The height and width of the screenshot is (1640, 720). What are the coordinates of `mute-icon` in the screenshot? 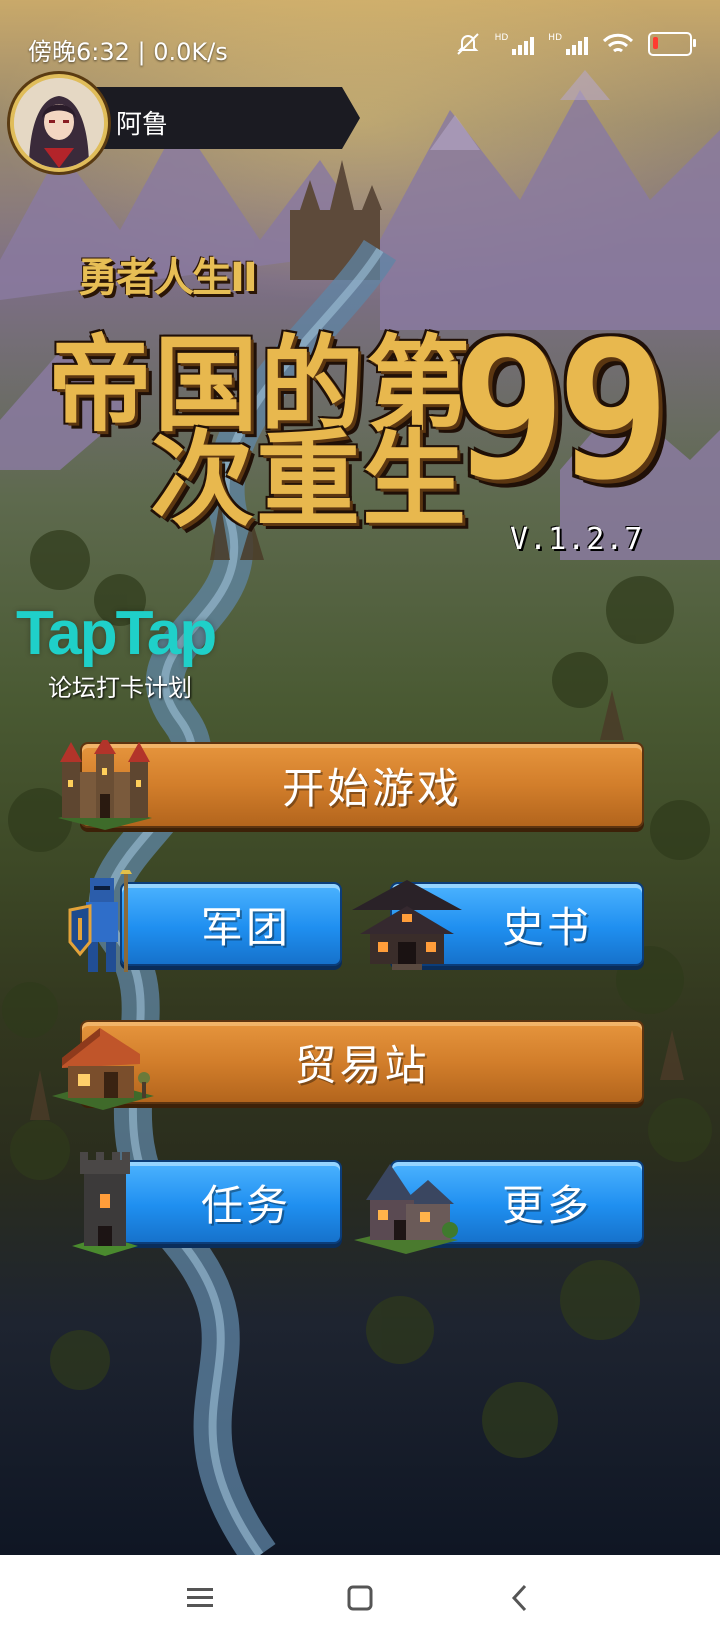 It's located at (467, 44).